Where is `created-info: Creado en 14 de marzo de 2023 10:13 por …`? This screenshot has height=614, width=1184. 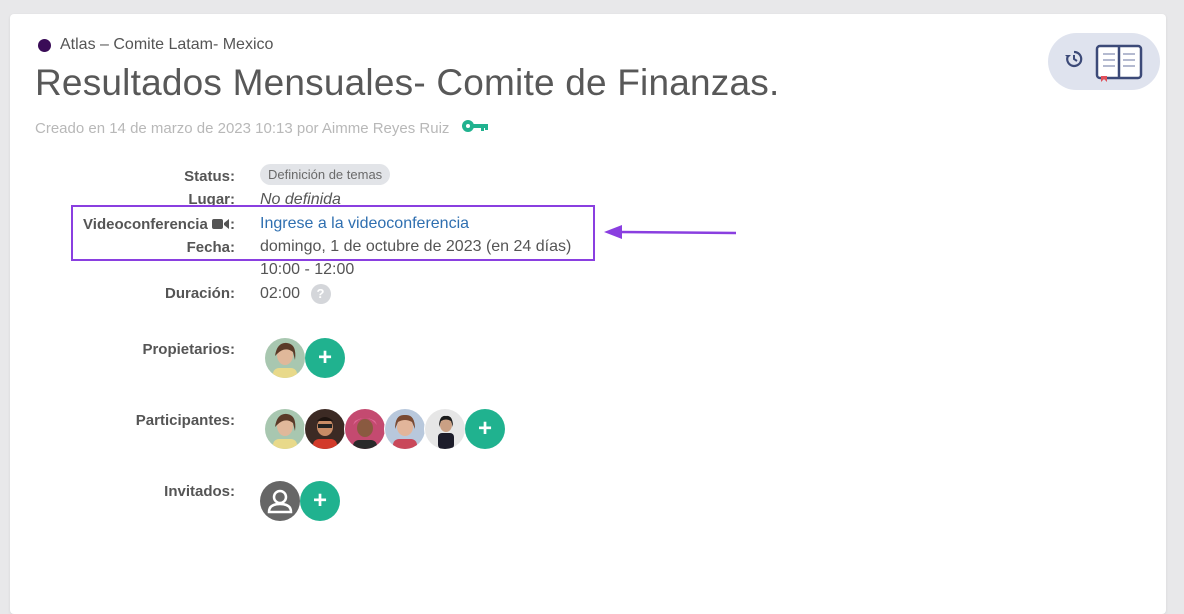 created-info: Creado en 14 de marzo de 2023 10:13 por … is located at coordinates (262, 128).